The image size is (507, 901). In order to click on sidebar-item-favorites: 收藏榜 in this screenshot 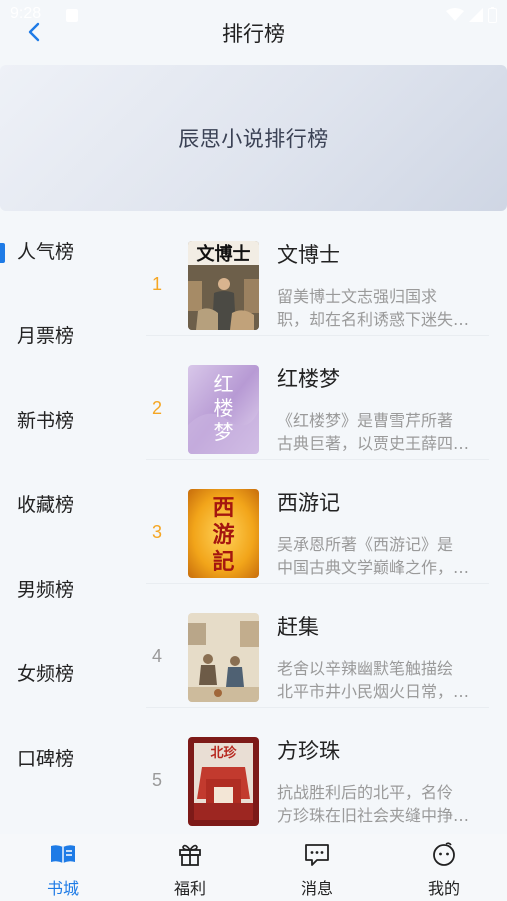, I will do `click(70, 505)`.